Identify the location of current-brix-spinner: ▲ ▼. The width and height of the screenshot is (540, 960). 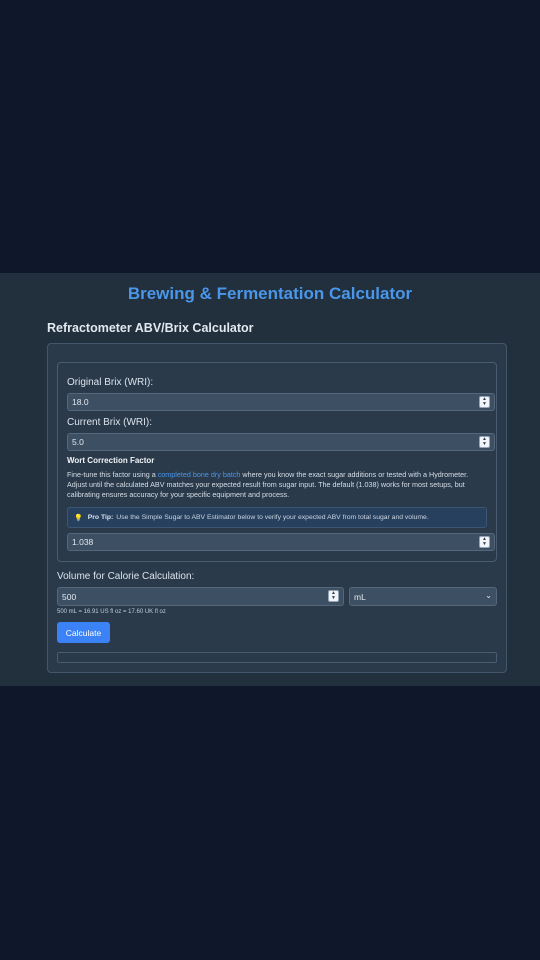
(484, 442).